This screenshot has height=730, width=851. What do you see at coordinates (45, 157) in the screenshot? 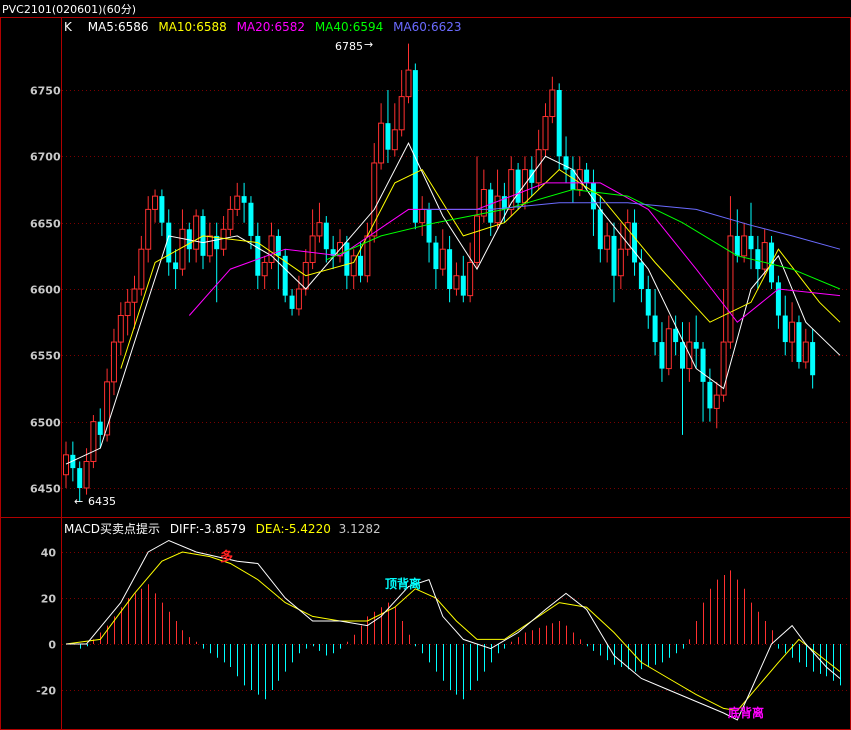
I see `price-tick-label: 6700` at bounding box center [45, 157].